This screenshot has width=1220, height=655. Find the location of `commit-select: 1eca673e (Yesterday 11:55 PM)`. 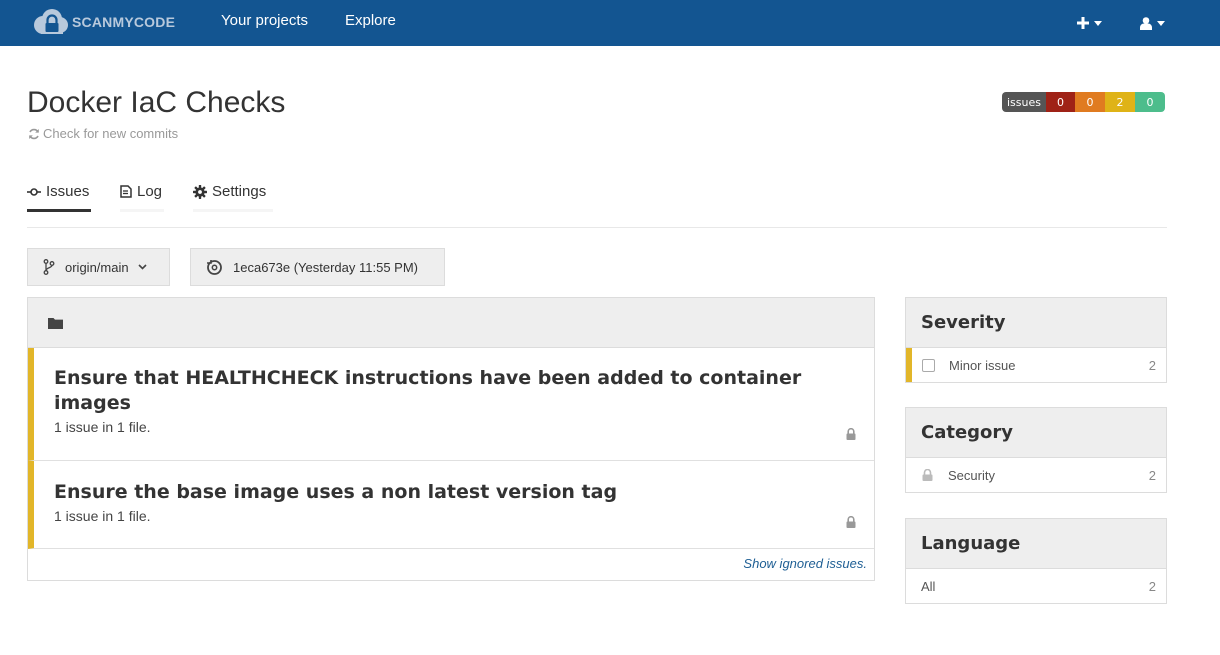

commit-select: 1eca673e (Yesterday 11:55 PM) is located at coordinates (317, 267).